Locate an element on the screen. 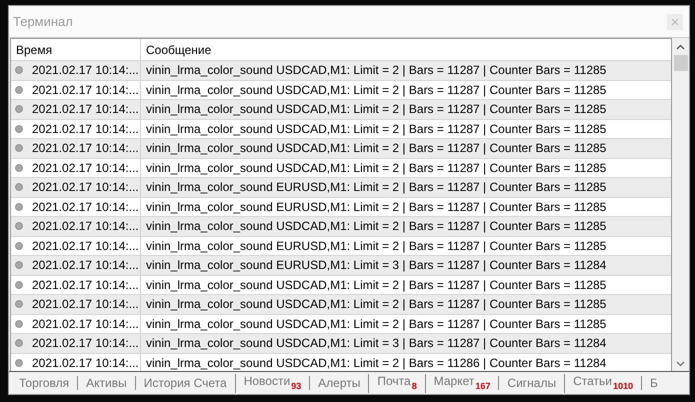 Image resolution: width=695 pixels, height=402 pixels. close-button is located at coordinates (675, 22).